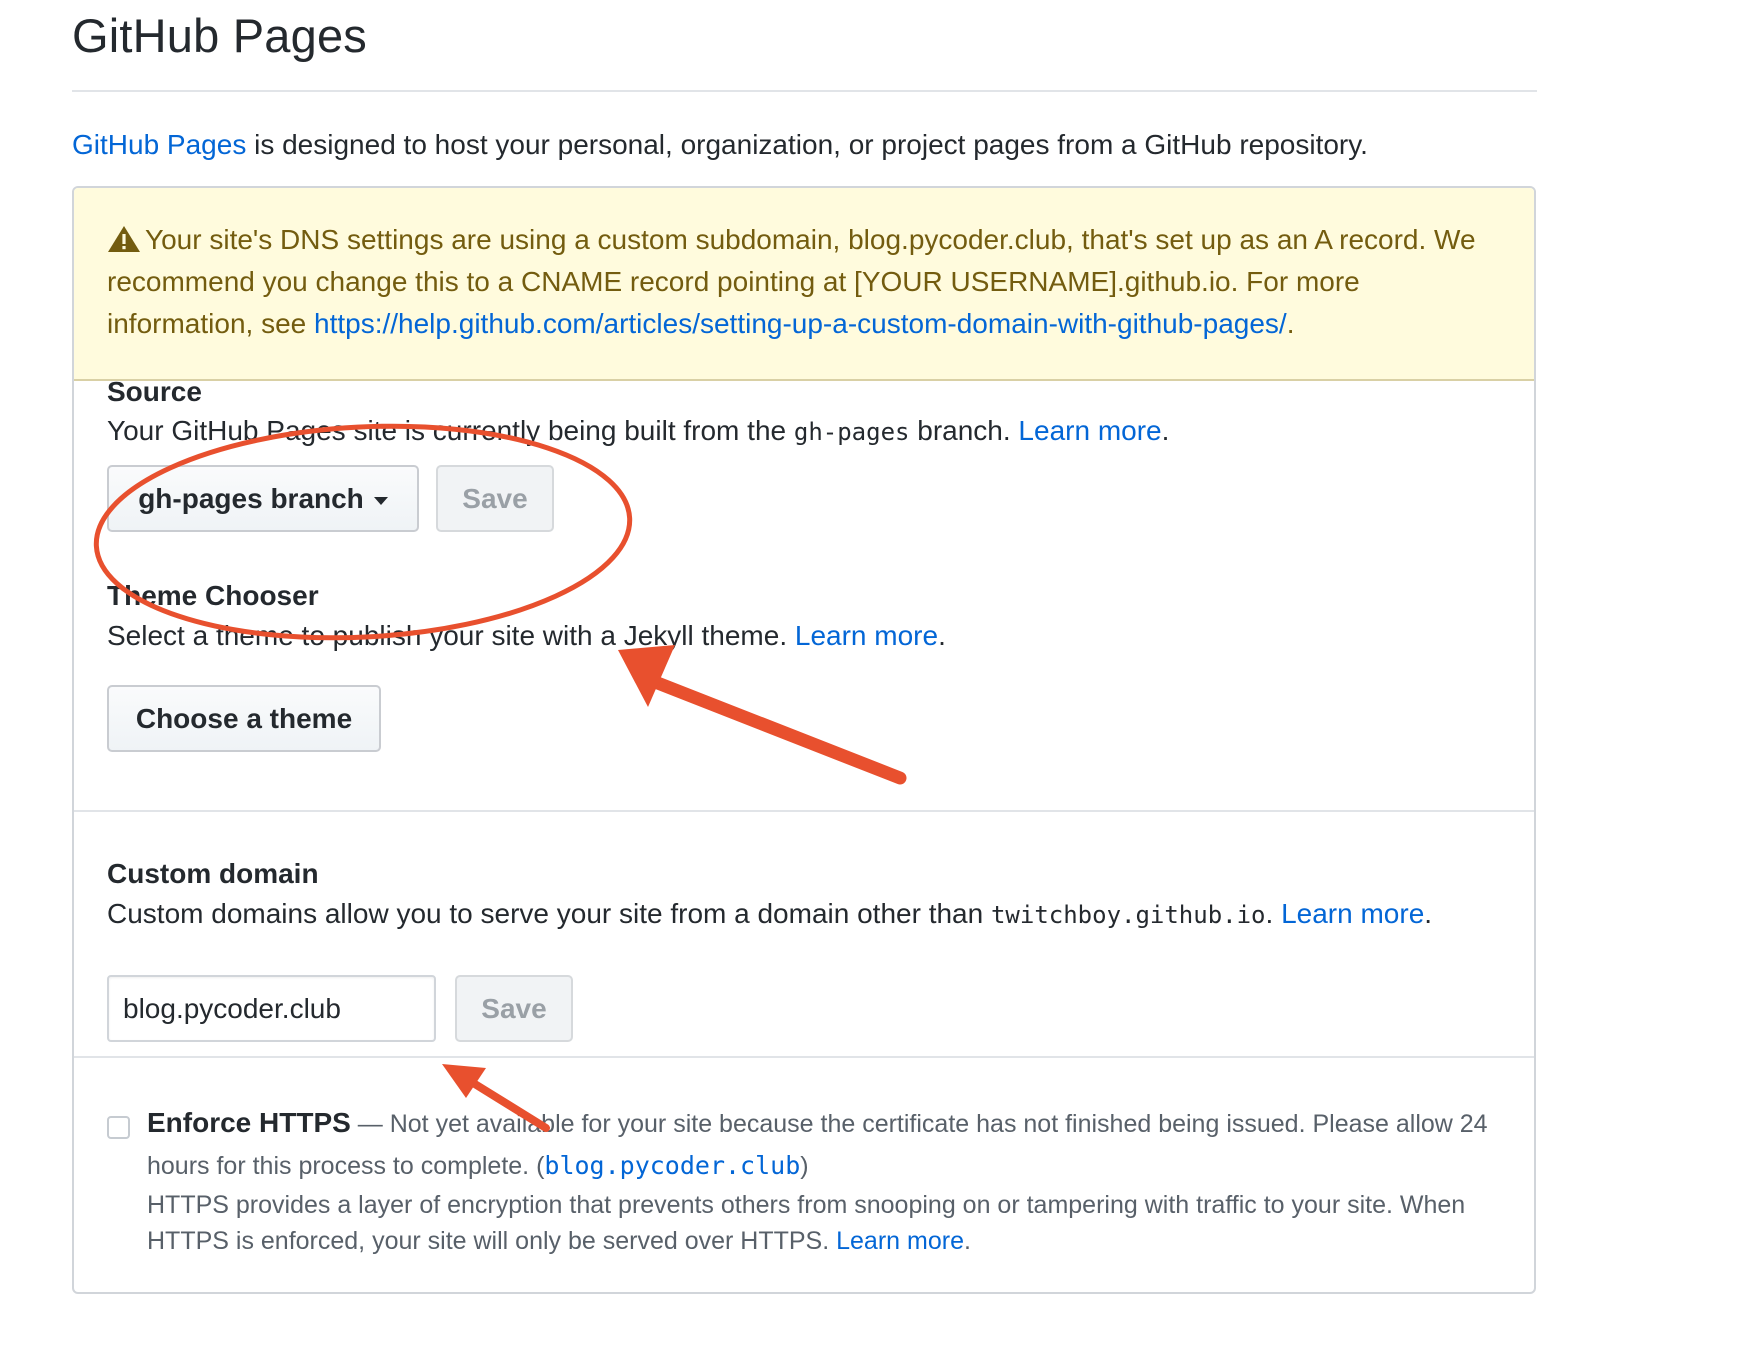 The width and height of the screenshot is (1740, 1356). What do you see at coordinates (159, 144) in the screenshot?
I see `github-pages-link: GitHub Pages` at bounding box center [159, 144].